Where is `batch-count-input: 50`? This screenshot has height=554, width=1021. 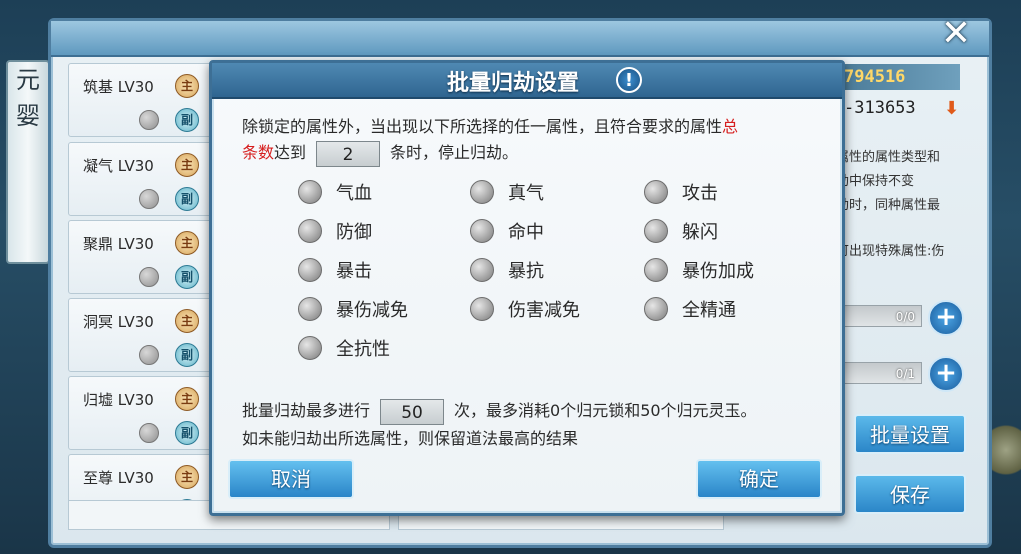
batch-count-input: 50 is located at coordinates (412, 411).